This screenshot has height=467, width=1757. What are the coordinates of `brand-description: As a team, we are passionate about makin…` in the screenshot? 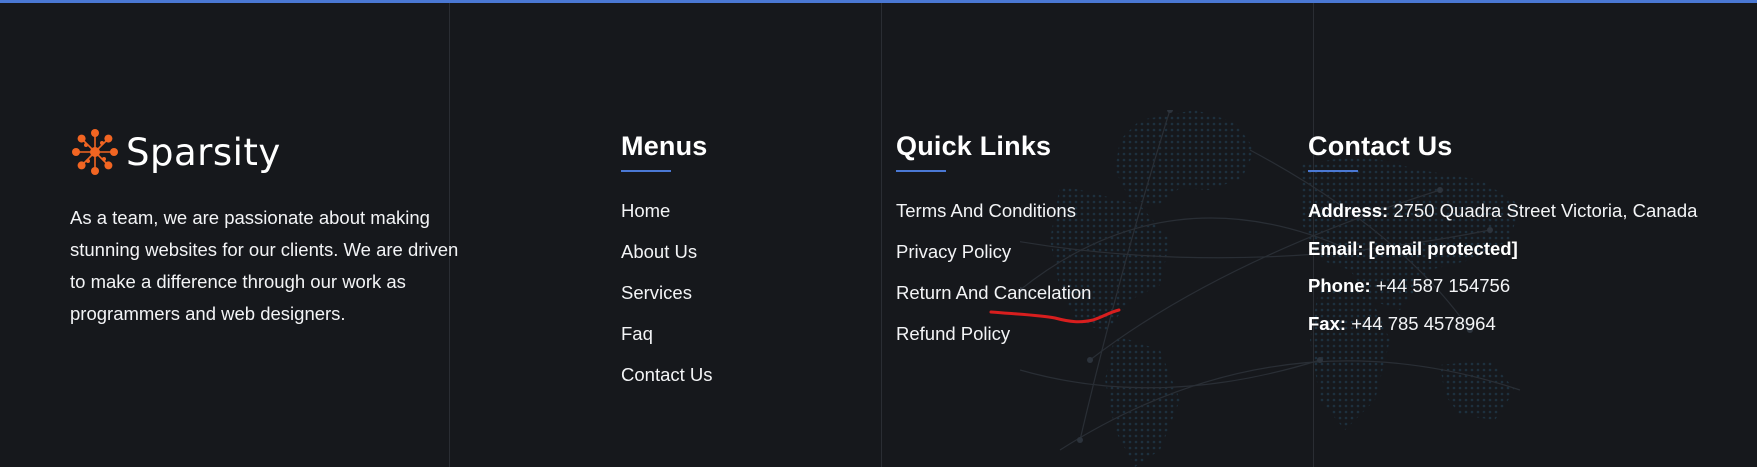 It's located at (264, 265).